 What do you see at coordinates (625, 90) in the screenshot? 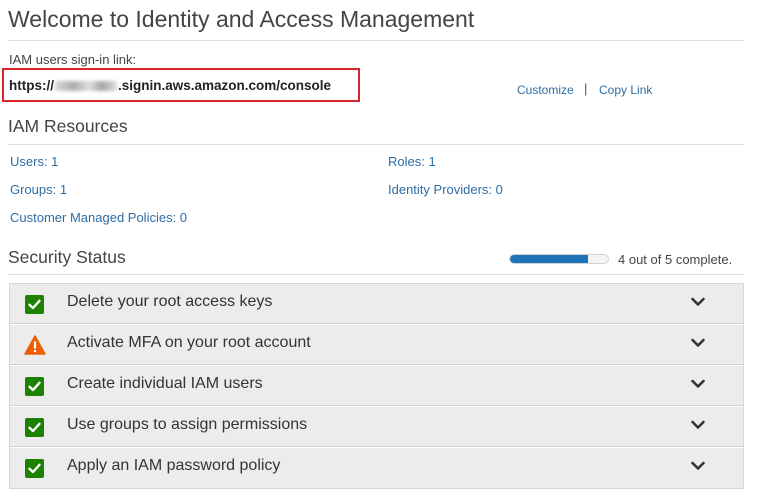
I see `copy-link: Copy Link` at bounding box center [625, 90].